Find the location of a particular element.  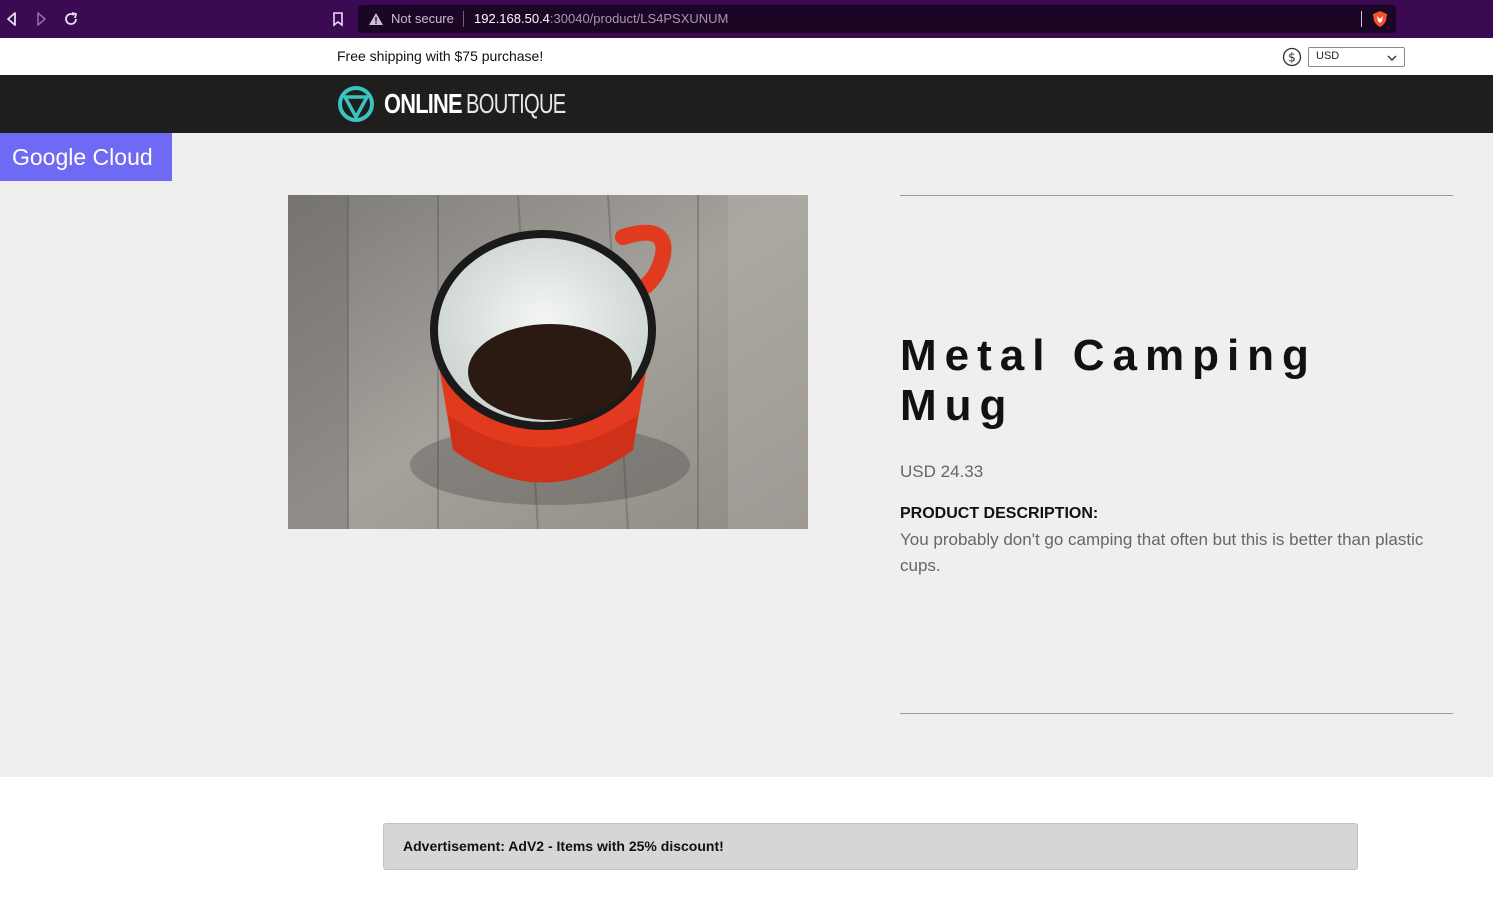

reload-icon is located at coordinates (71, 19).